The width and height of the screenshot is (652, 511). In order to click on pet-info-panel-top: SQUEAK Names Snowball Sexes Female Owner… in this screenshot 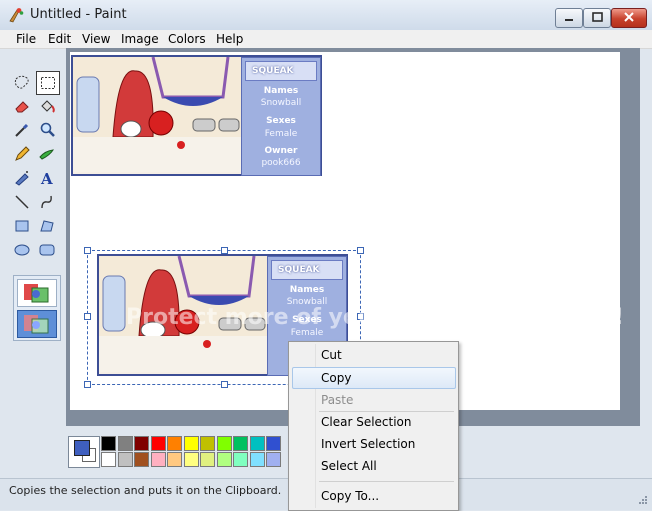, I will do `click(281, 116)`.